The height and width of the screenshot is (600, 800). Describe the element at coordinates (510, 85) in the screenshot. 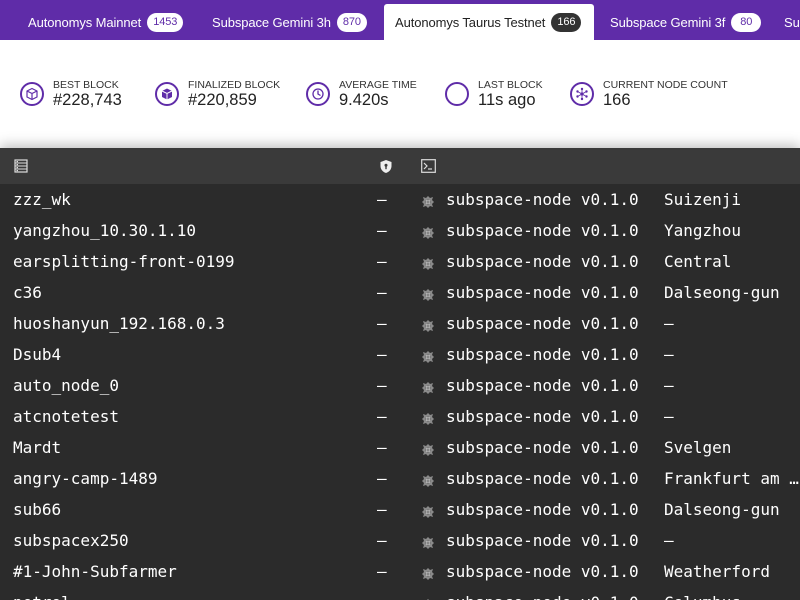

I see `stat-label: LAST BLOCK` at that location.